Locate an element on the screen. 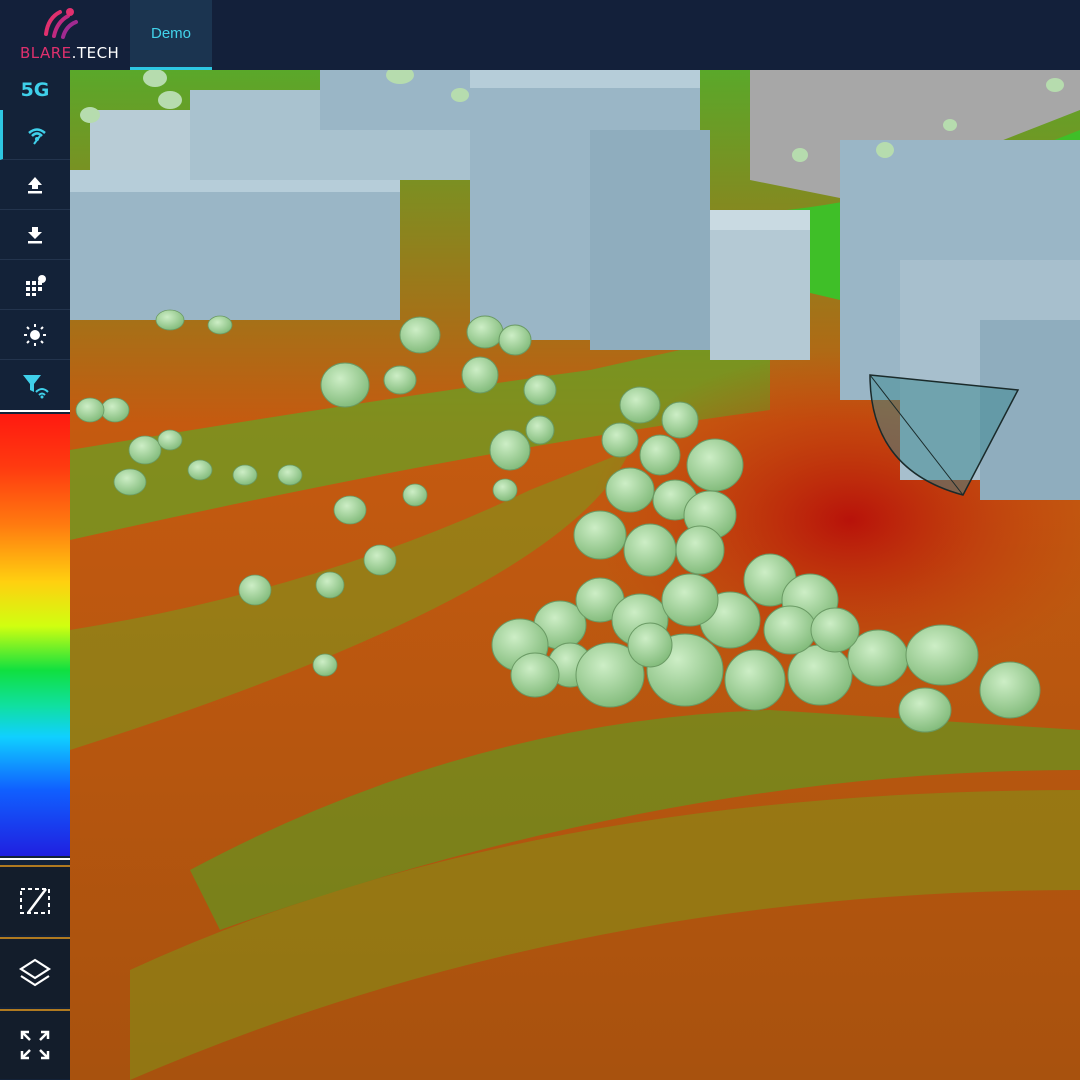  logo-mark-icon is located at coordinates (61, 23).